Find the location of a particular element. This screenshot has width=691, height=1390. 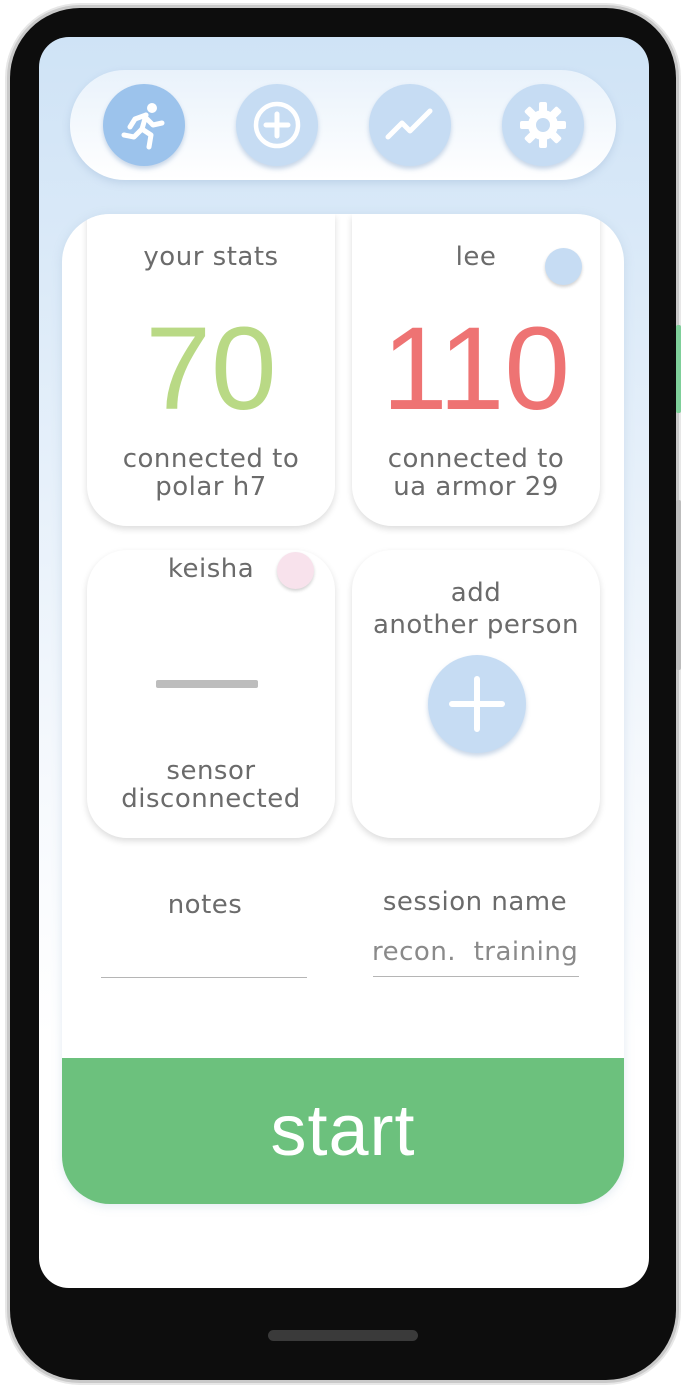

home-indicator is located at coordinates (343, 1335).